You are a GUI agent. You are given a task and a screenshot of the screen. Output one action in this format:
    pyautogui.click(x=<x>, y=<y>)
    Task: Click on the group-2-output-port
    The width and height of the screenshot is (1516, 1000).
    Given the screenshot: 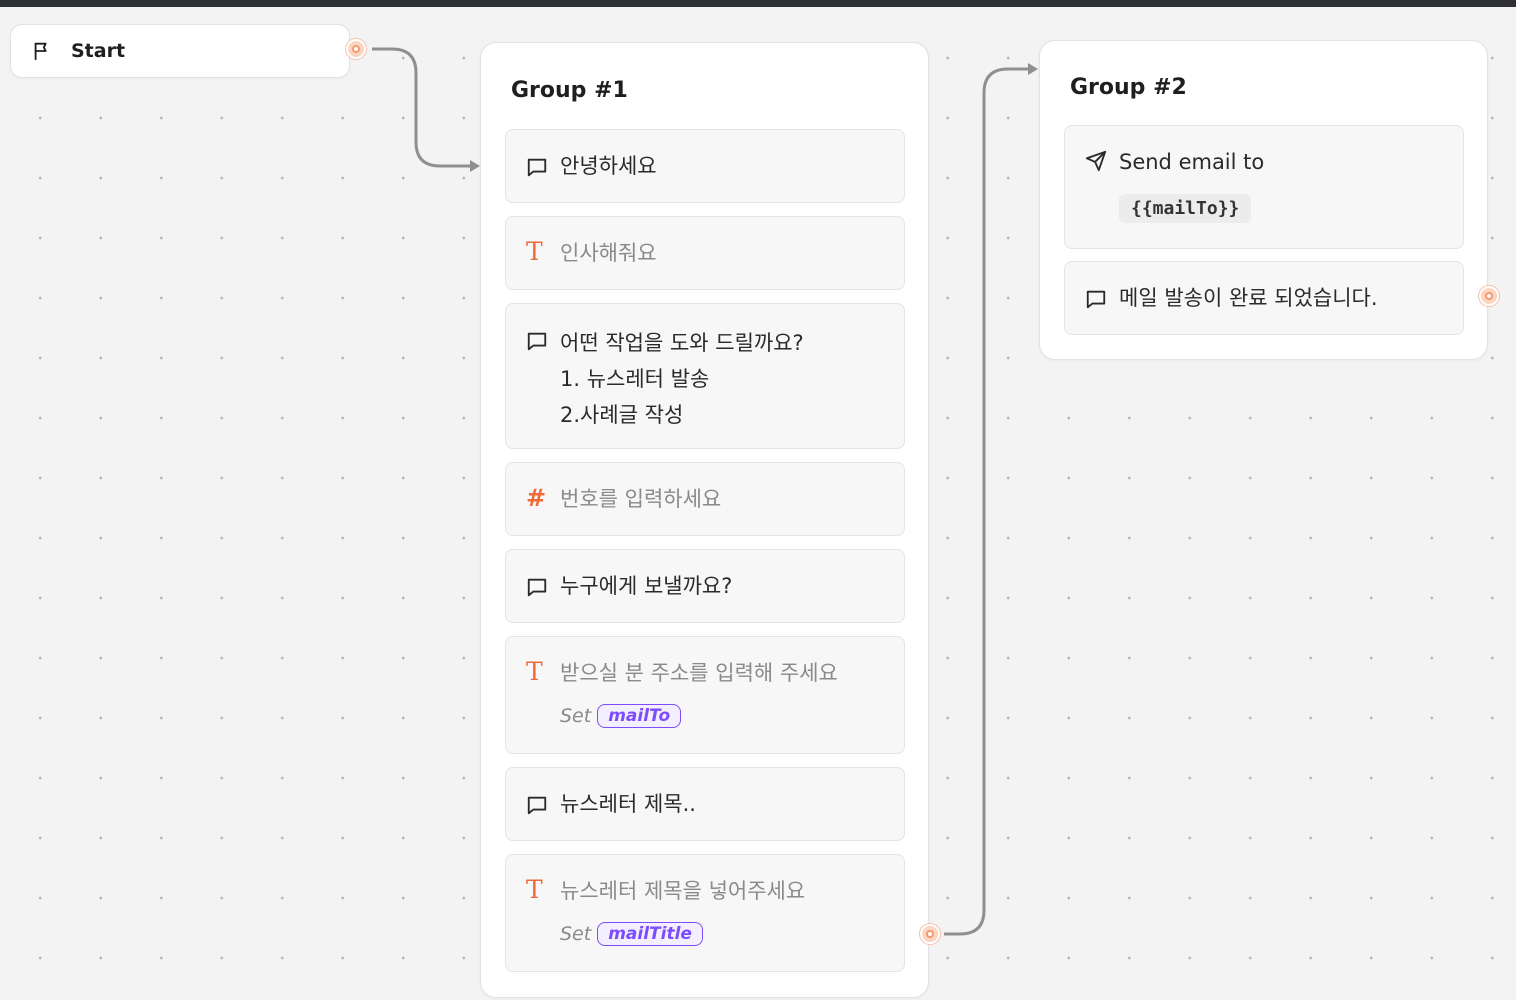 What is the action you would take?
    pyautogui.click(x=1489, y=296)
    